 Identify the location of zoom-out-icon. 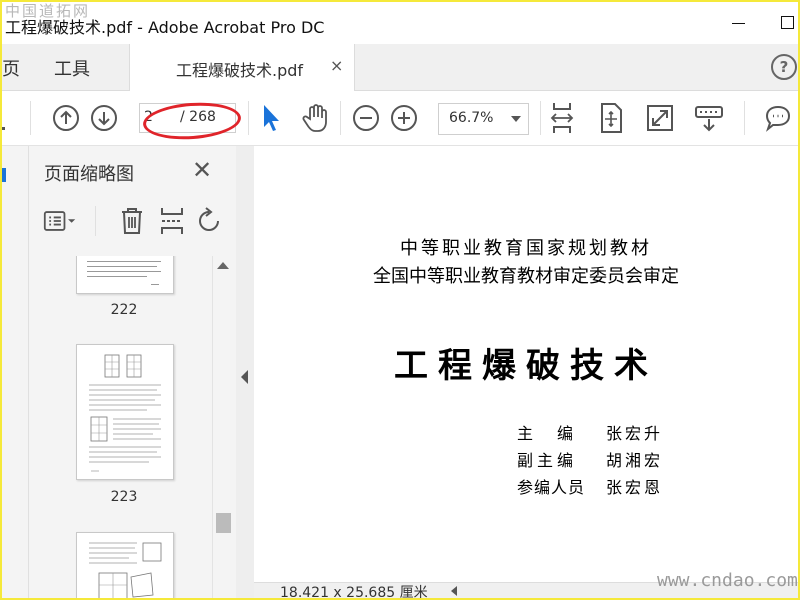
(366, 118).